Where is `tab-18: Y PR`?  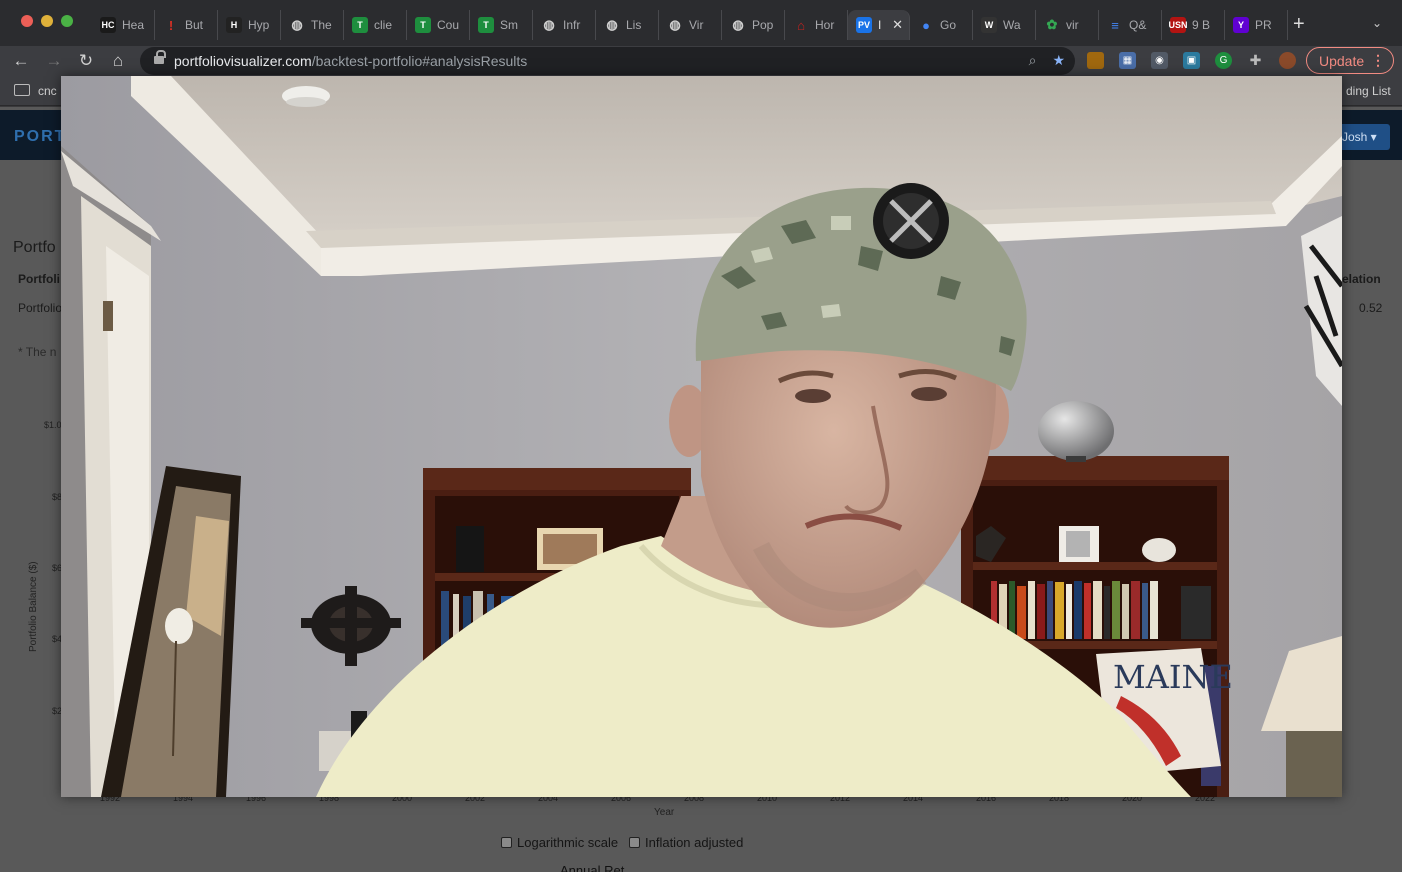 tab-18: Y PR is located at coordinates (1256, 25).